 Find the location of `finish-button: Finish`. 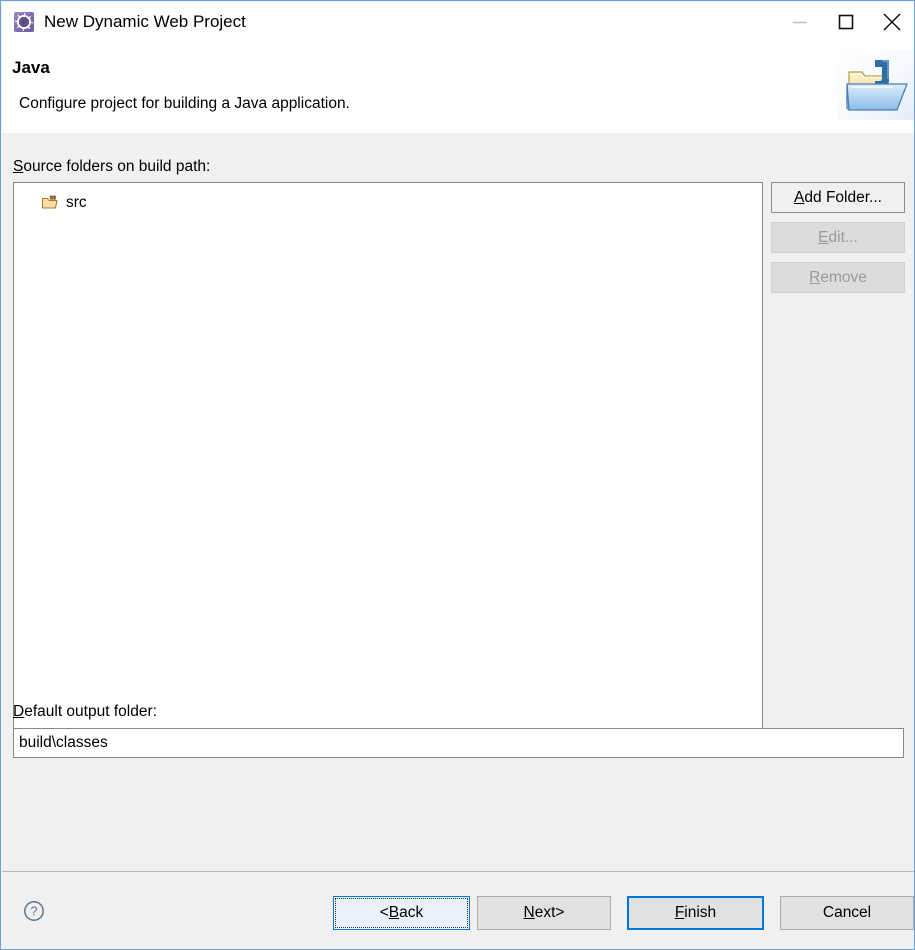

finish-button: Finish is located at coordinates (695, 913).